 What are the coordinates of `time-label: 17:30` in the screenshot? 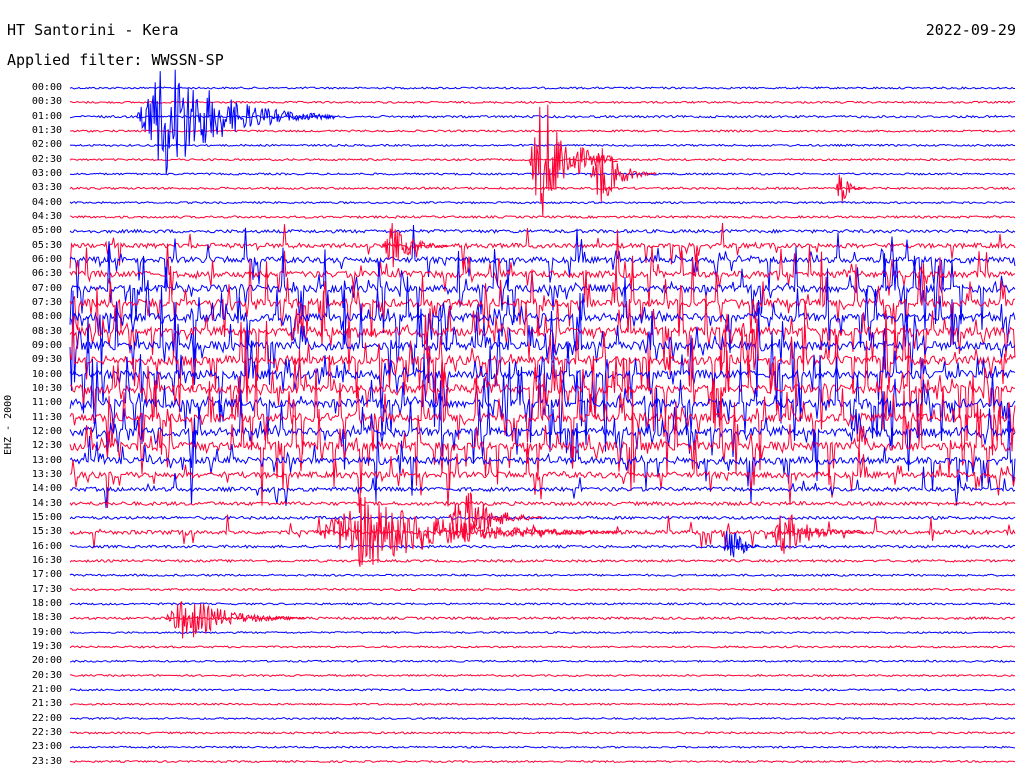 It's located at (46, 589).